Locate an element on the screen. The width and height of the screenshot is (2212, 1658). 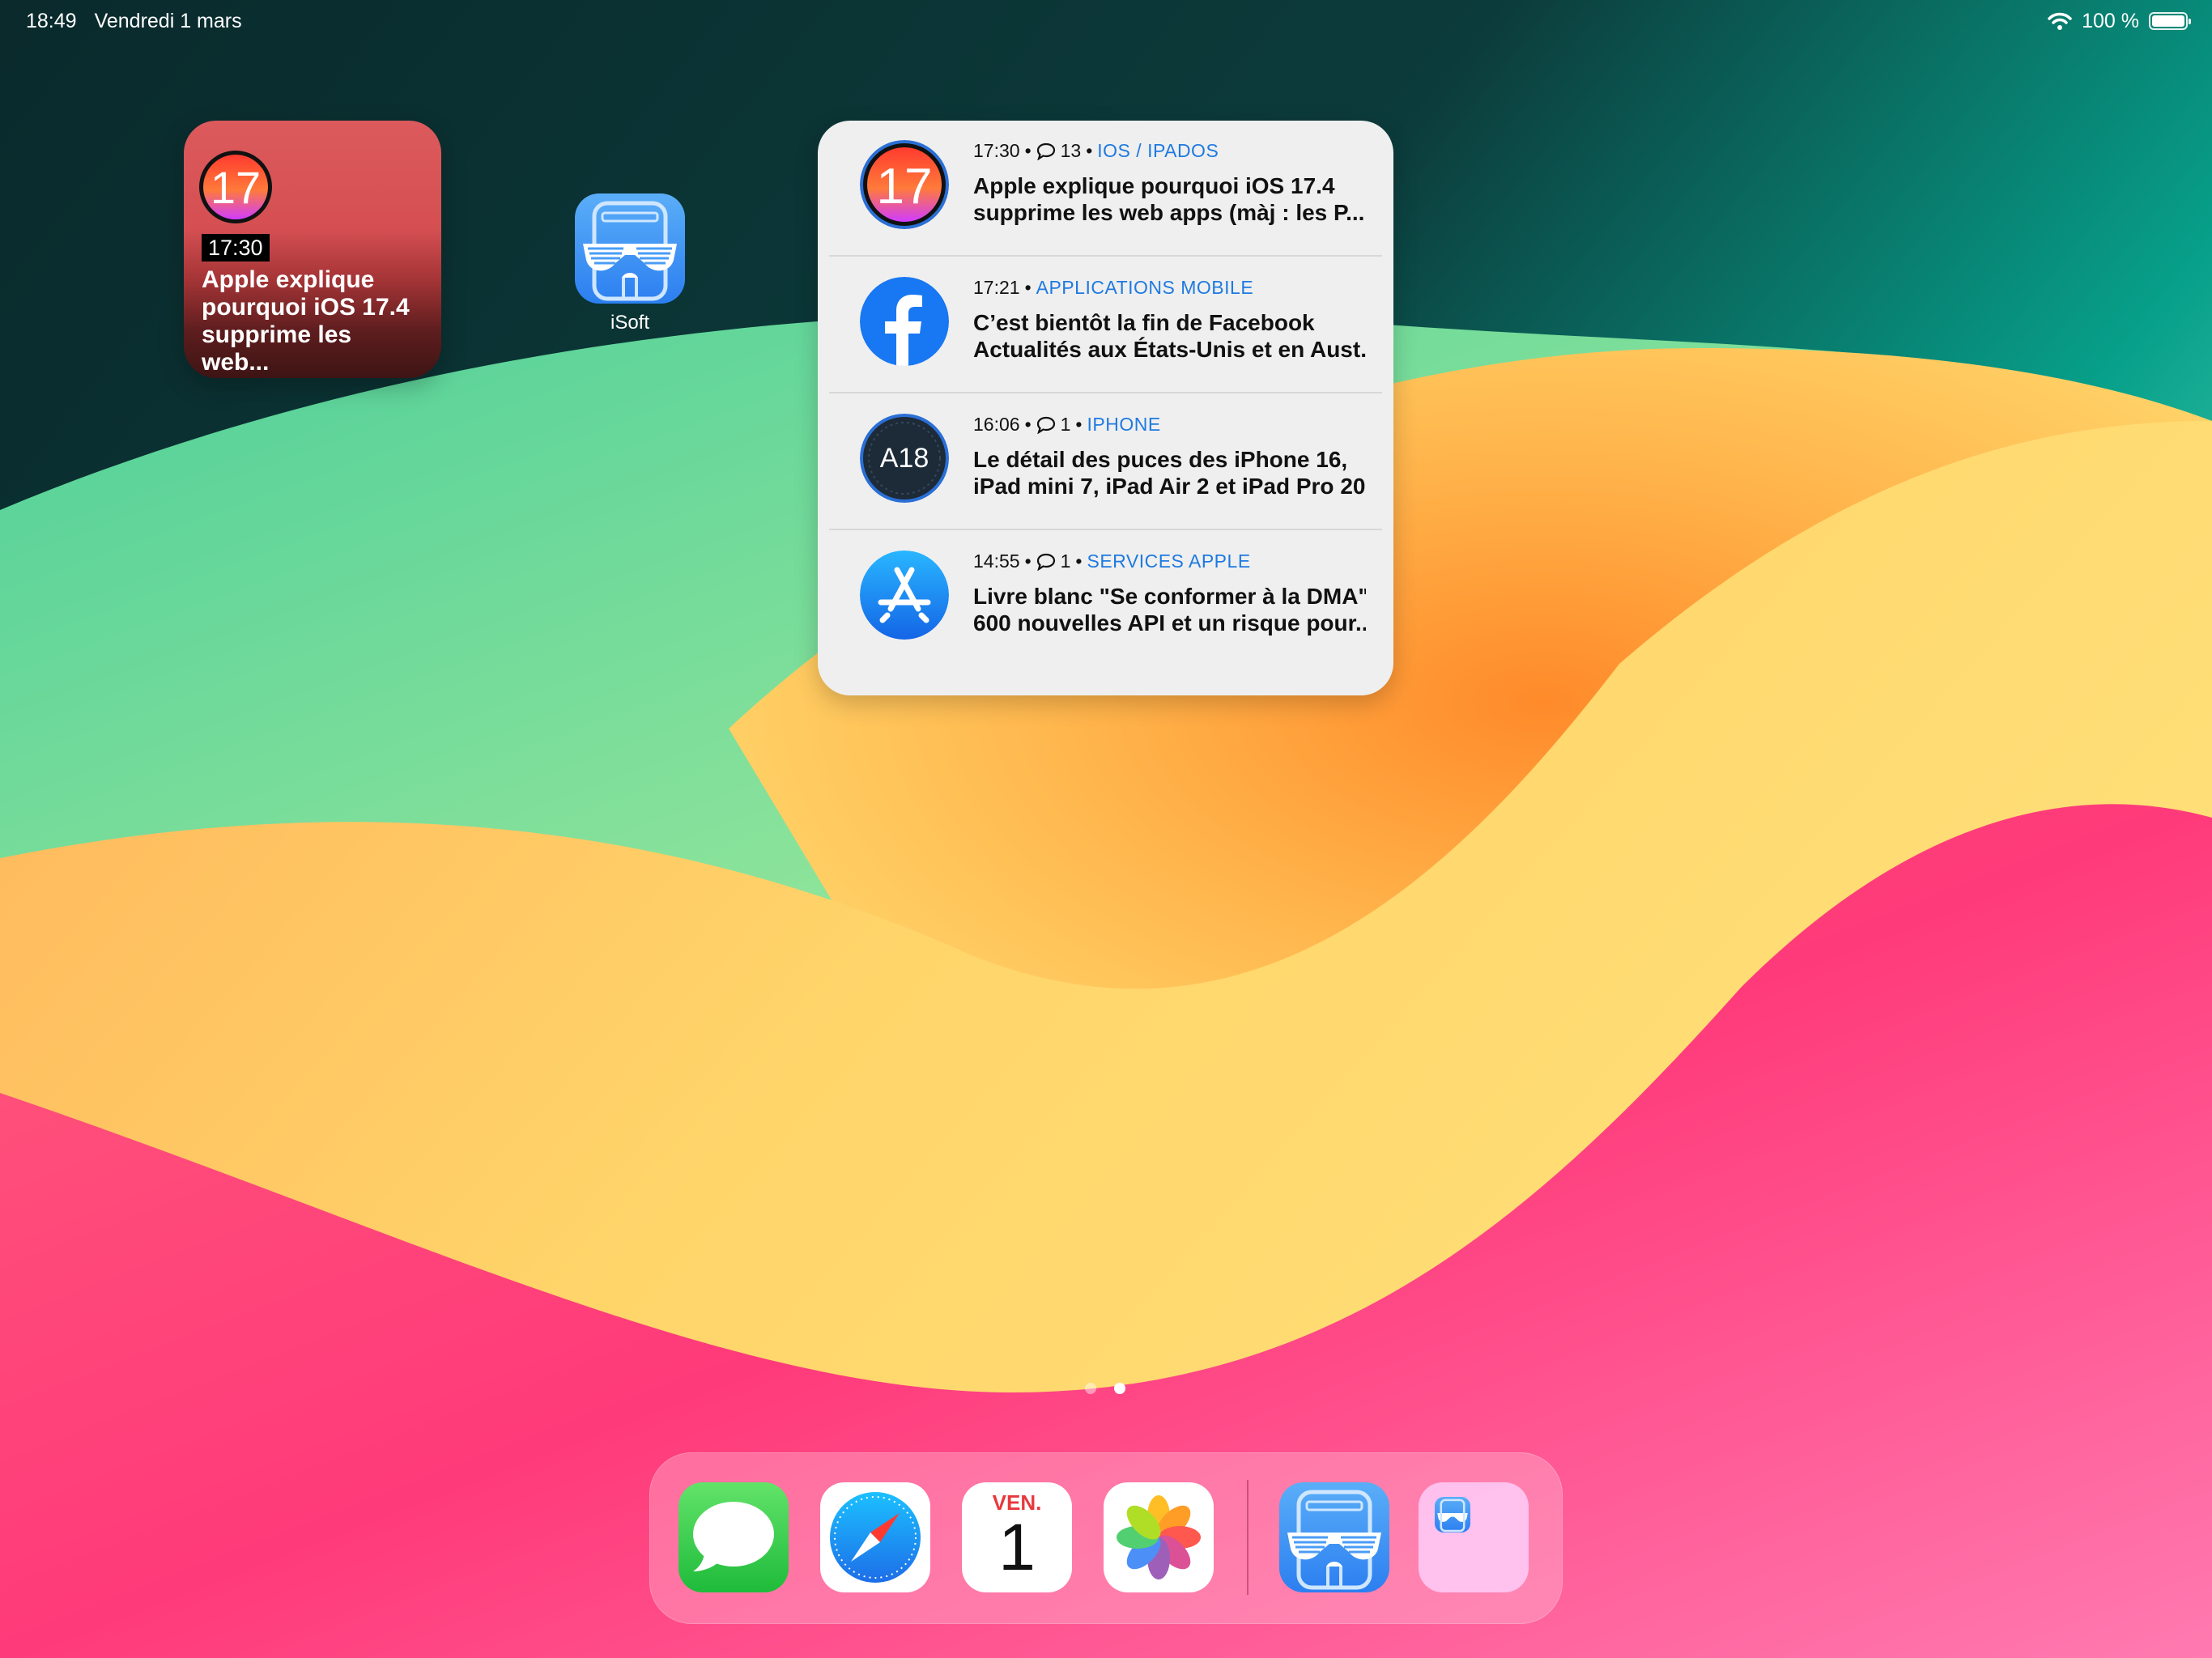
facebook-icon is located at coordinates (904, 321).